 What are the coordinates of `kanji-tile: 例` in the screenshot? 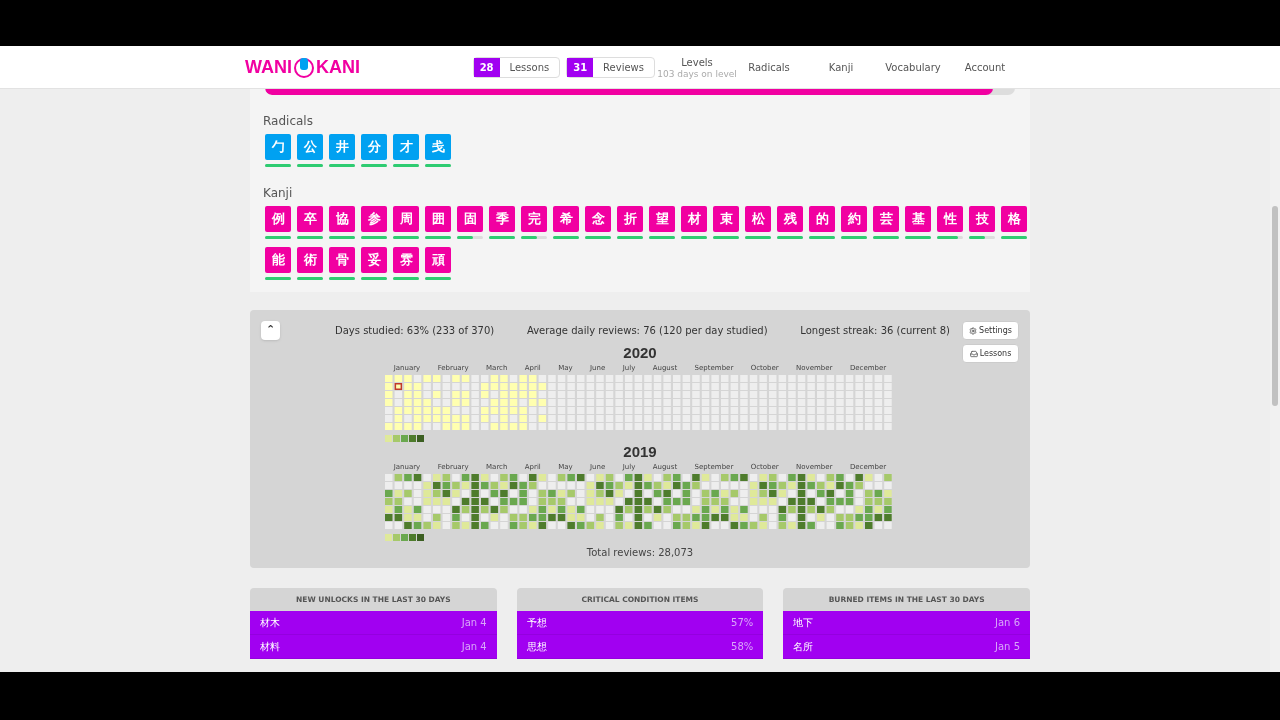 It's located at (278, 219).